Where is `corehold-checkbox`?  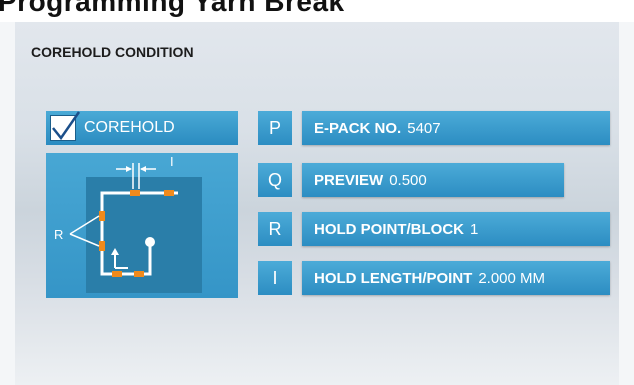 corehold-checkbox is located at coordinates (65, 126).